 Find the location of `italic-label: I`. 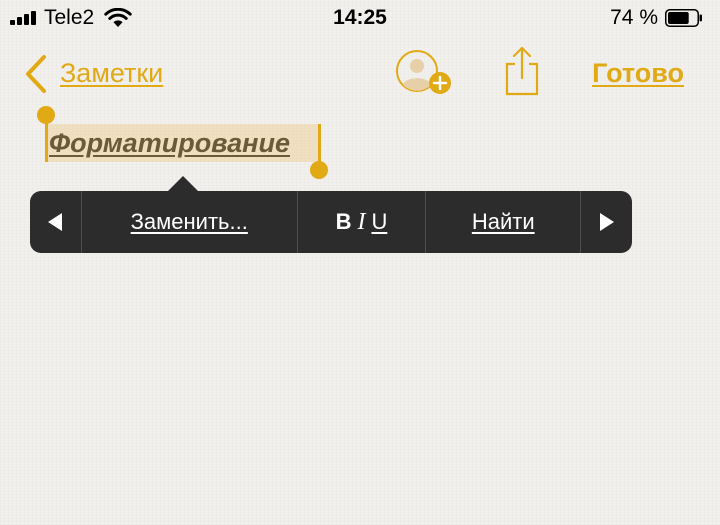

italic-label: I is located at coordinates (361, 221).